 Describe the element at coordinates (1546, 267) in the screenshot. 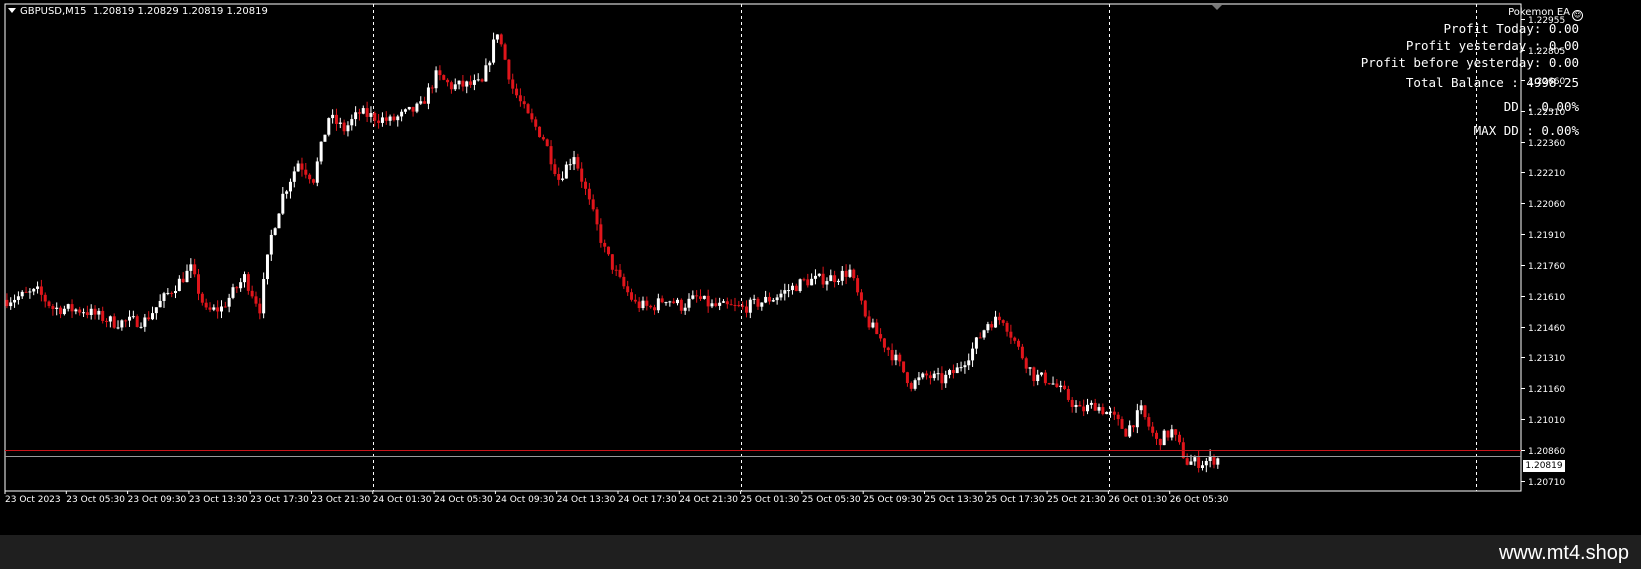

I see `y-tick-label: 1.21760` at that location.